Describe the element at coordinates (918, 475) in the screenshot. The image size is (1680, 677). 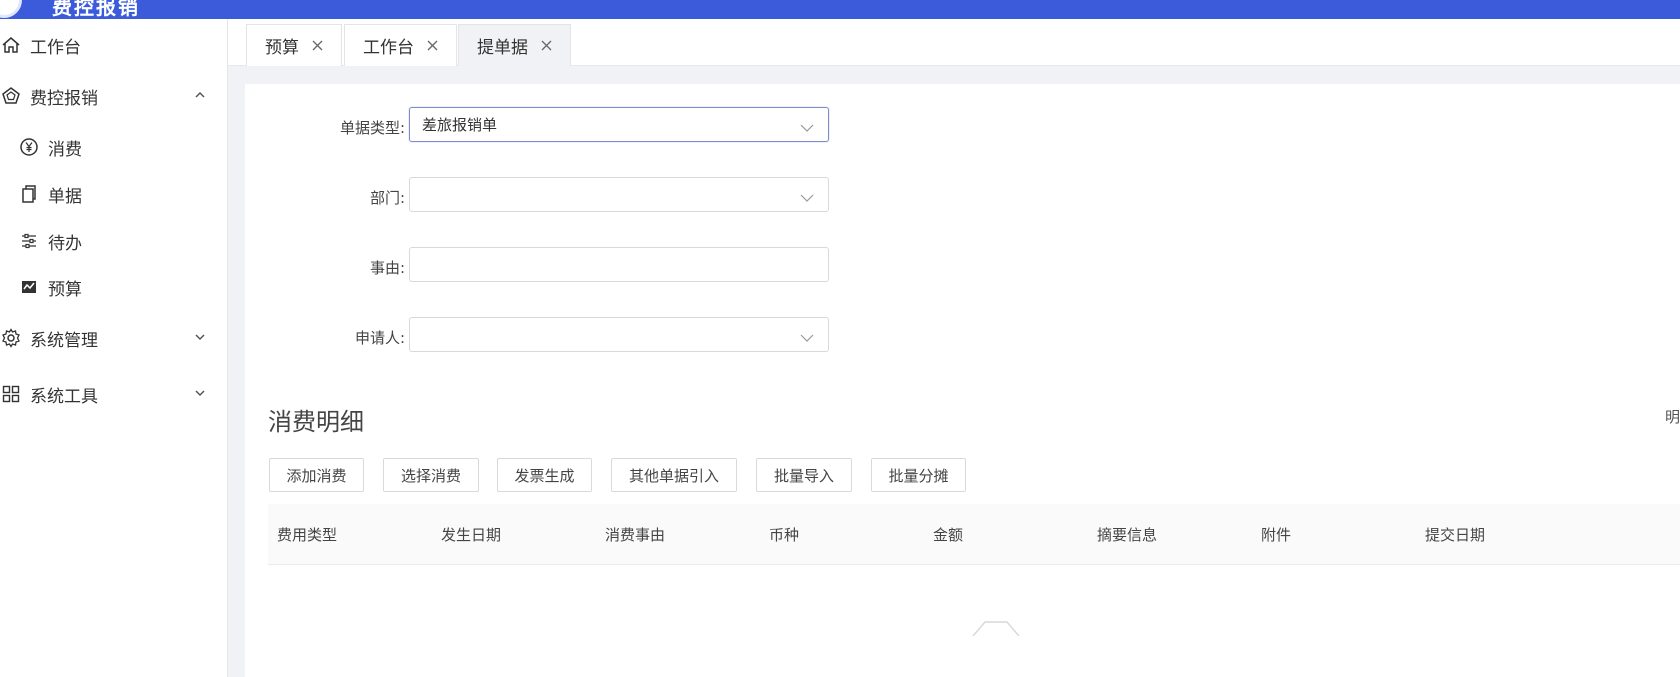
I see `batch-allocate-button: 批量分摊` at that location.